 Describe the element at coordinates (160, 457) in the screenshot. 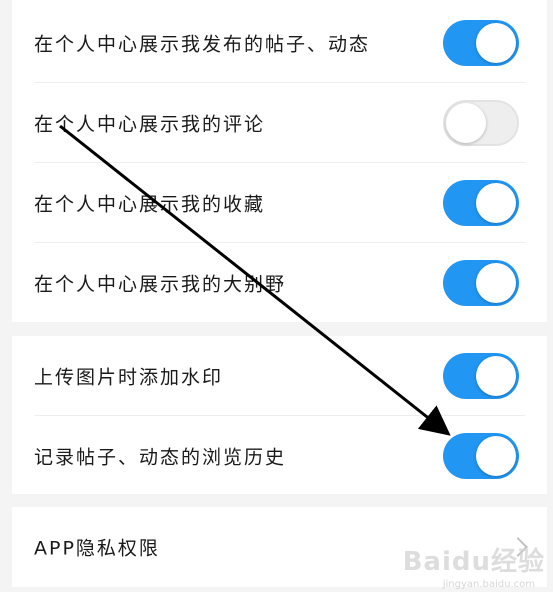

I see `setting-label: 记录帖子、动态的浏览历史` at that location.